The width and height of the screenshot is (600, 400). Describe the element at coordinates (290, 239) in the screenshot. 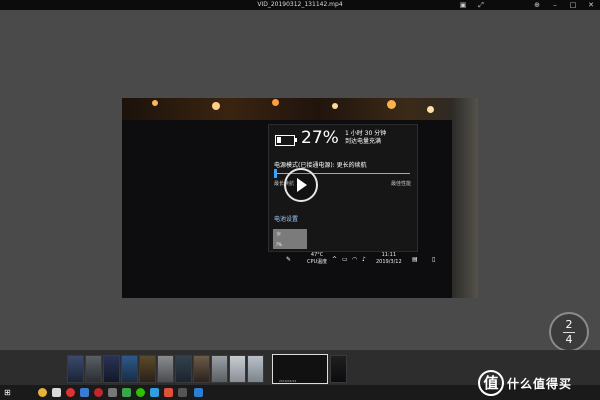

I see `battery-saver-tile: ☼ ?%` at that location.